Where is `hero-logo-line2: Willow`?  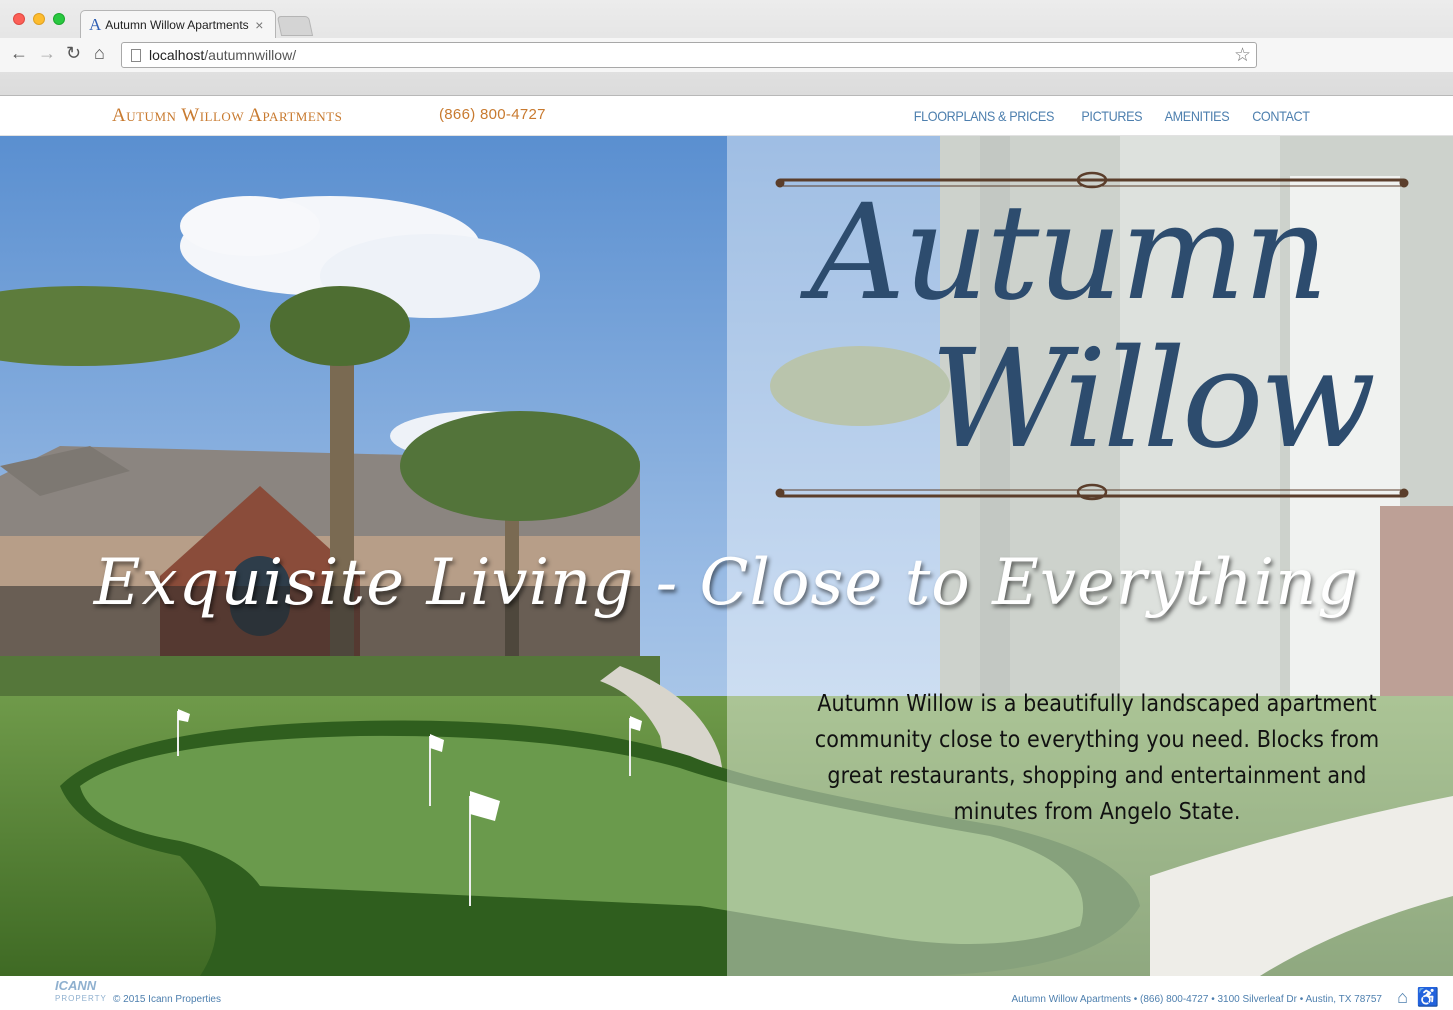 hero-logo-line2: Willow is located at coordinates (1153, 400).